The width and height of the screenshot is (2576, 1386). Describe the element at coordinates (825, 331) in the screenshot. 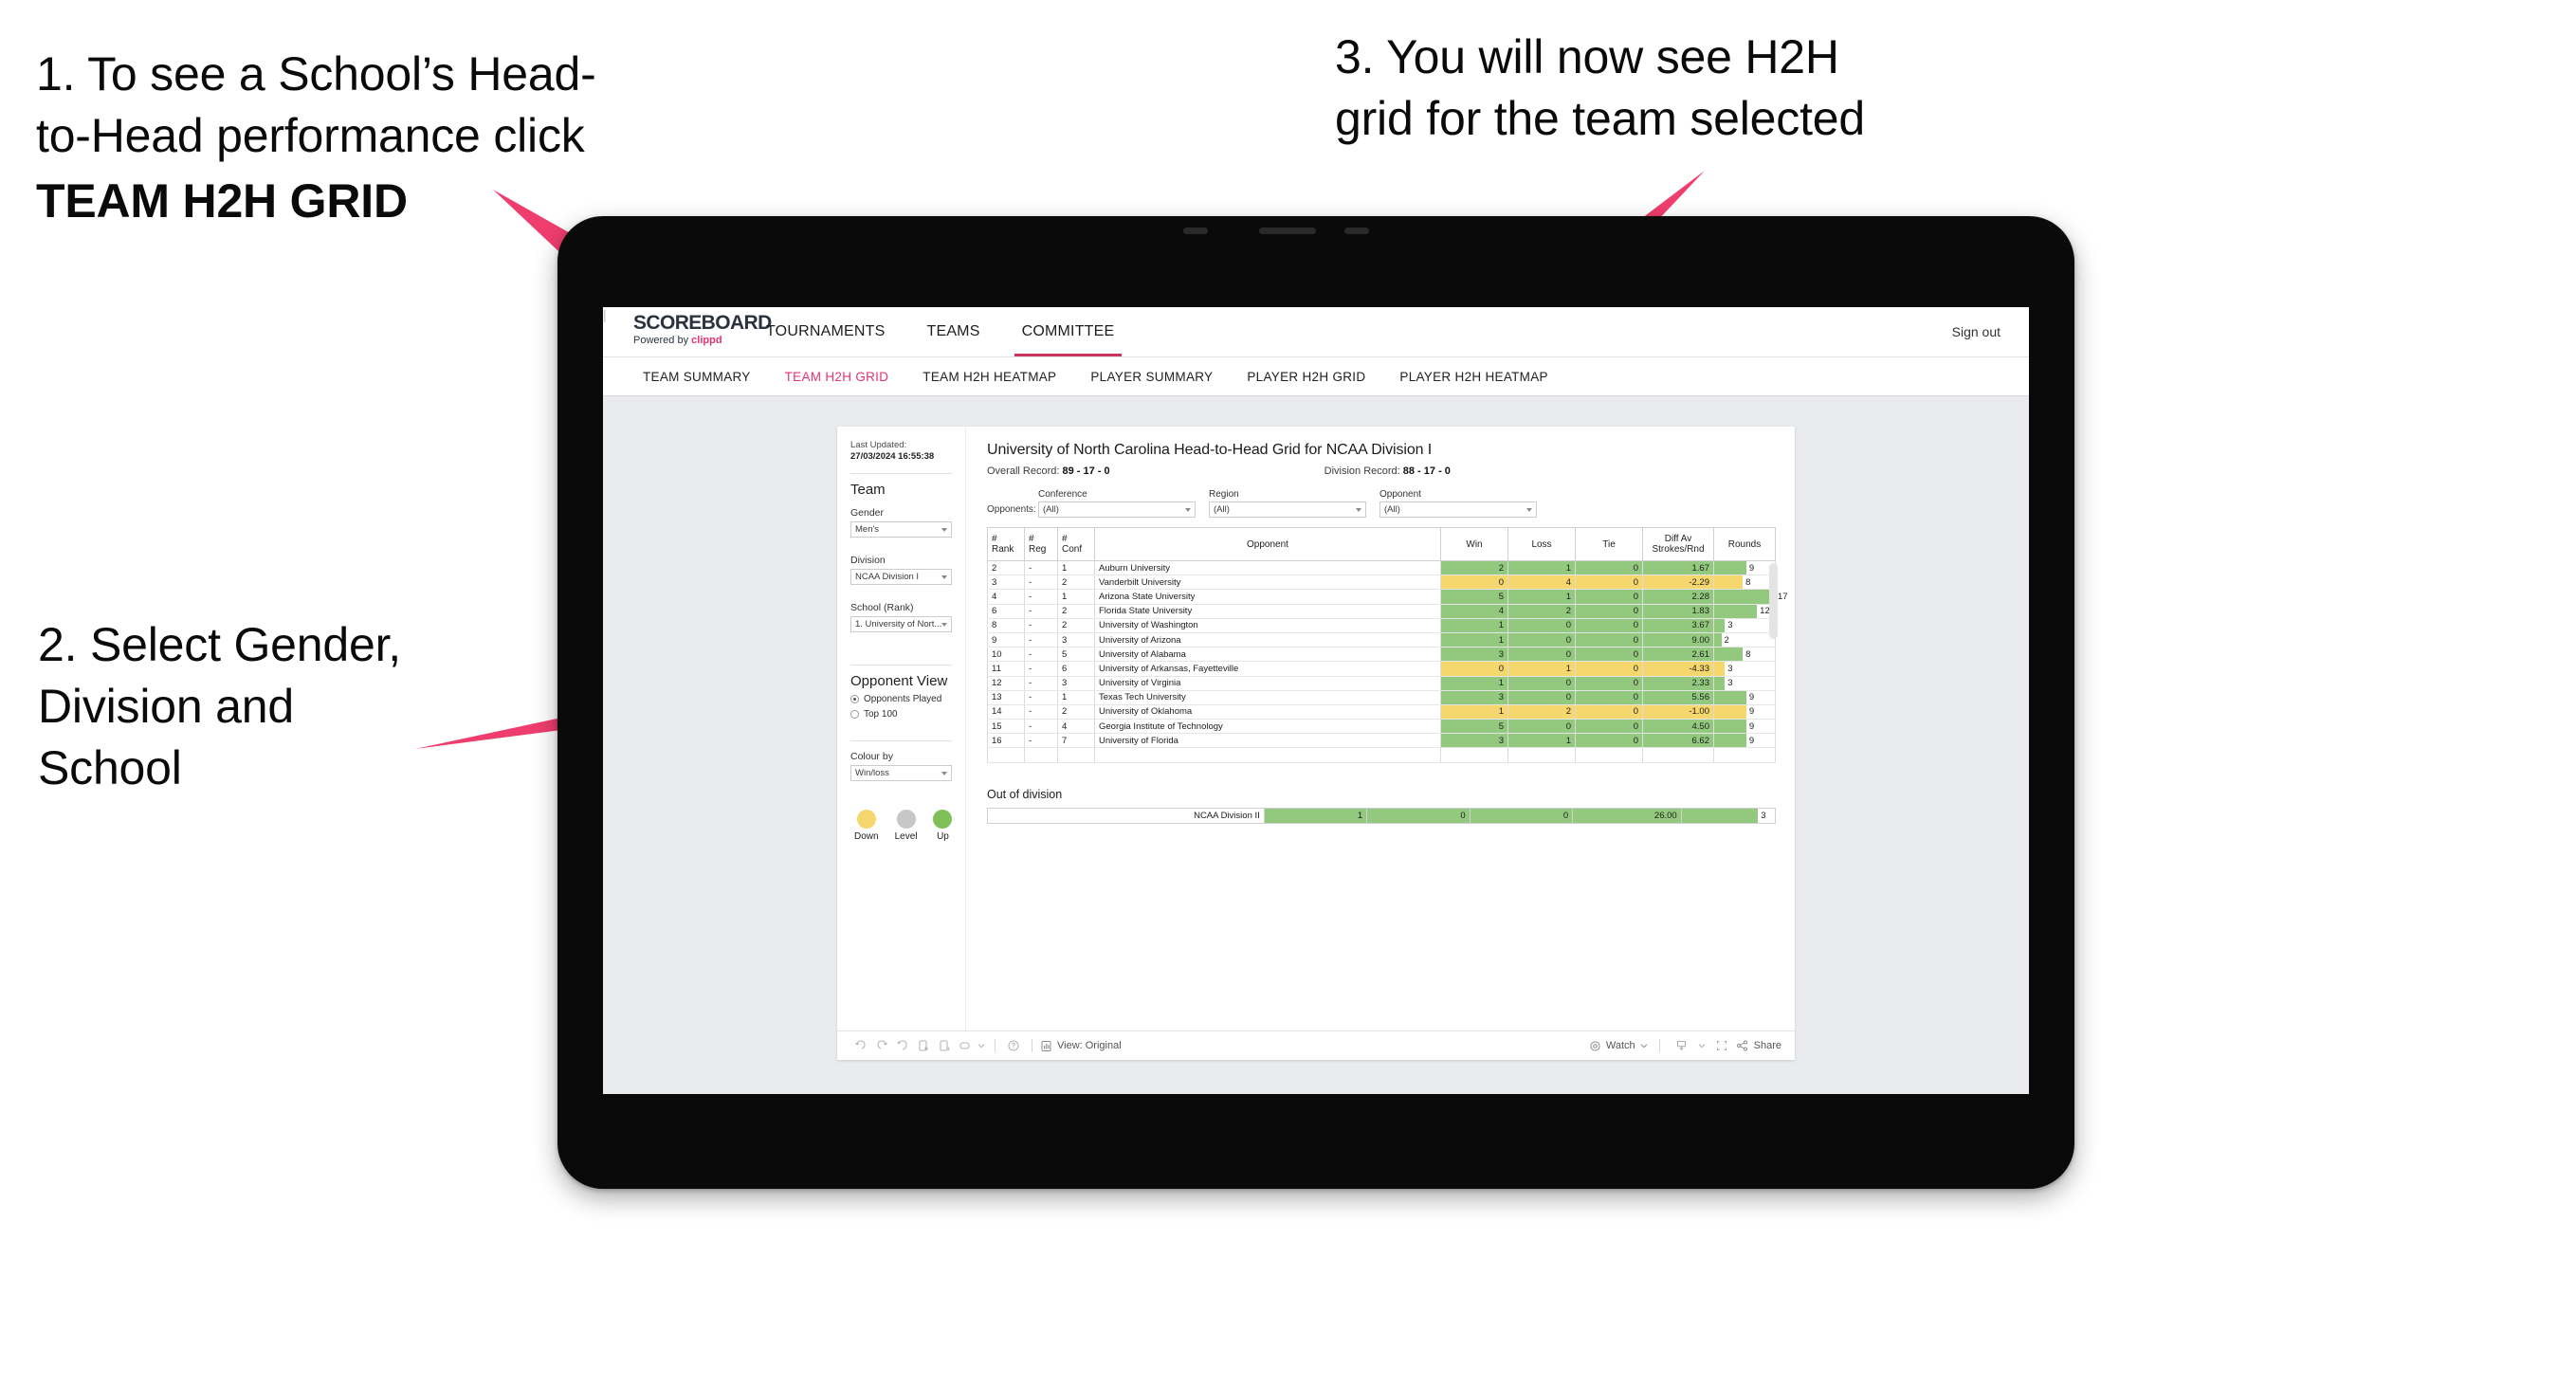

I see `nav-item-tournaments: TOURNAMENTS` at that location.